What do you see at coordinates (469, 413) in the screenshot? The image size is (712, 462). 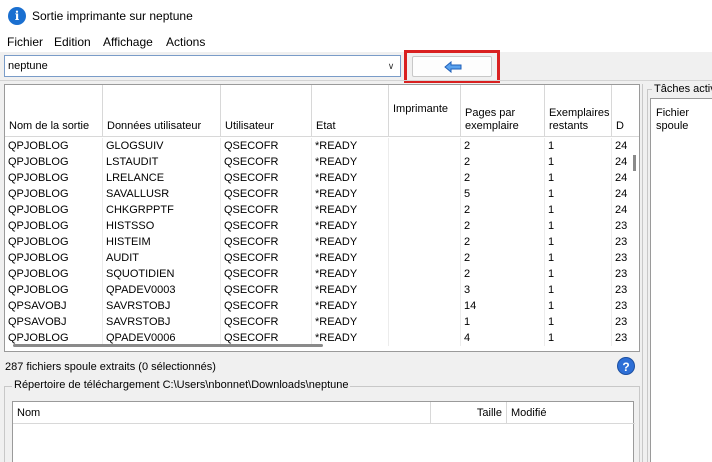 I see `col-taille: Taille` at bounding box center [469, 413].